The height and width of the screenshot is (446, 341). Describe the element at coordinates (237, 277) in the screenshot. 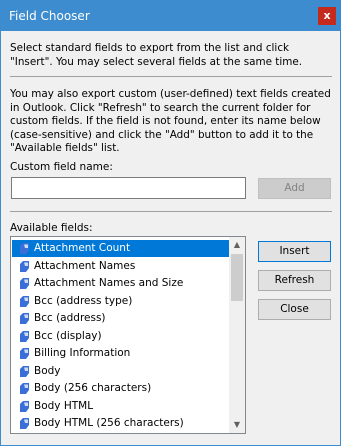

I see `scroll-thumb` at that location.